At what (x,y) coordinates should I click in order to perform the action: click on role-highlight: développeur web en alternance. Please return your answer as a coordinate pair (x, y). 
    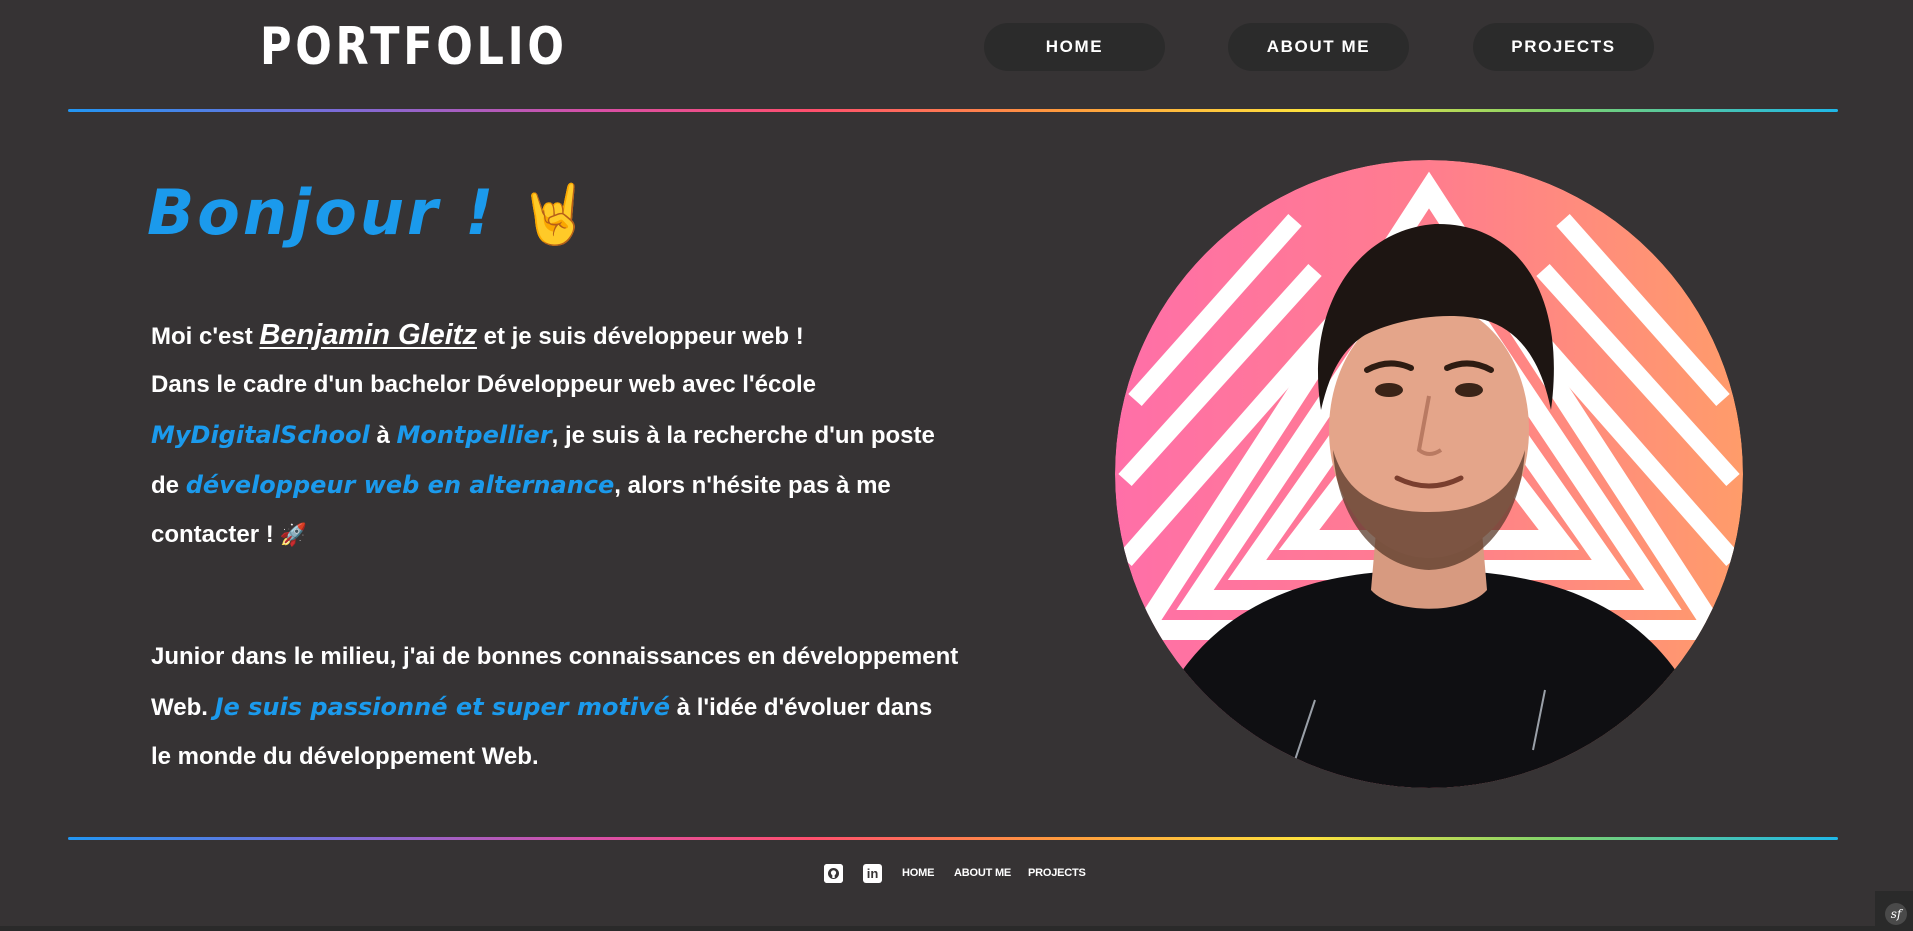
    Looking at the image, I should click on (400, 485).